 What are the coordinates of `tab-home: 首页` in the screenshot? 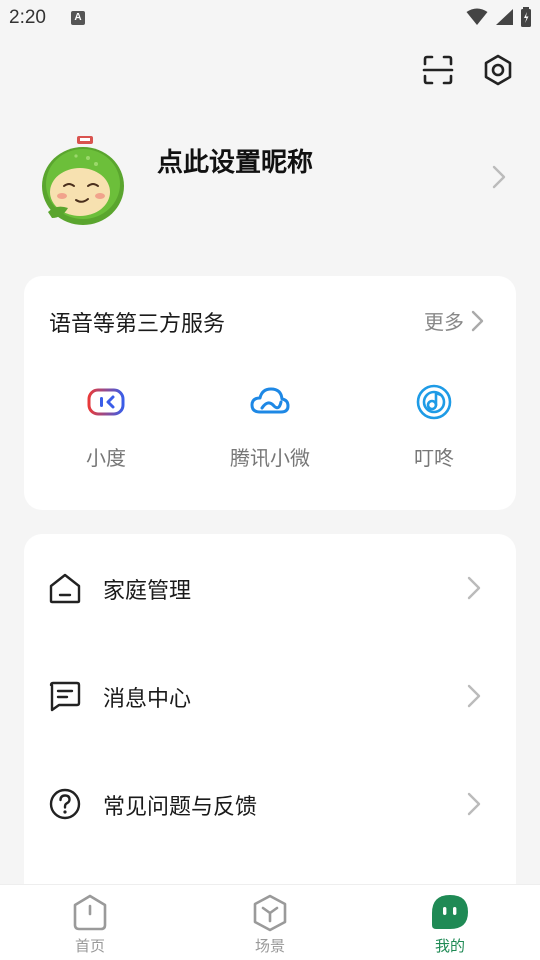 It's located at (90, 924).